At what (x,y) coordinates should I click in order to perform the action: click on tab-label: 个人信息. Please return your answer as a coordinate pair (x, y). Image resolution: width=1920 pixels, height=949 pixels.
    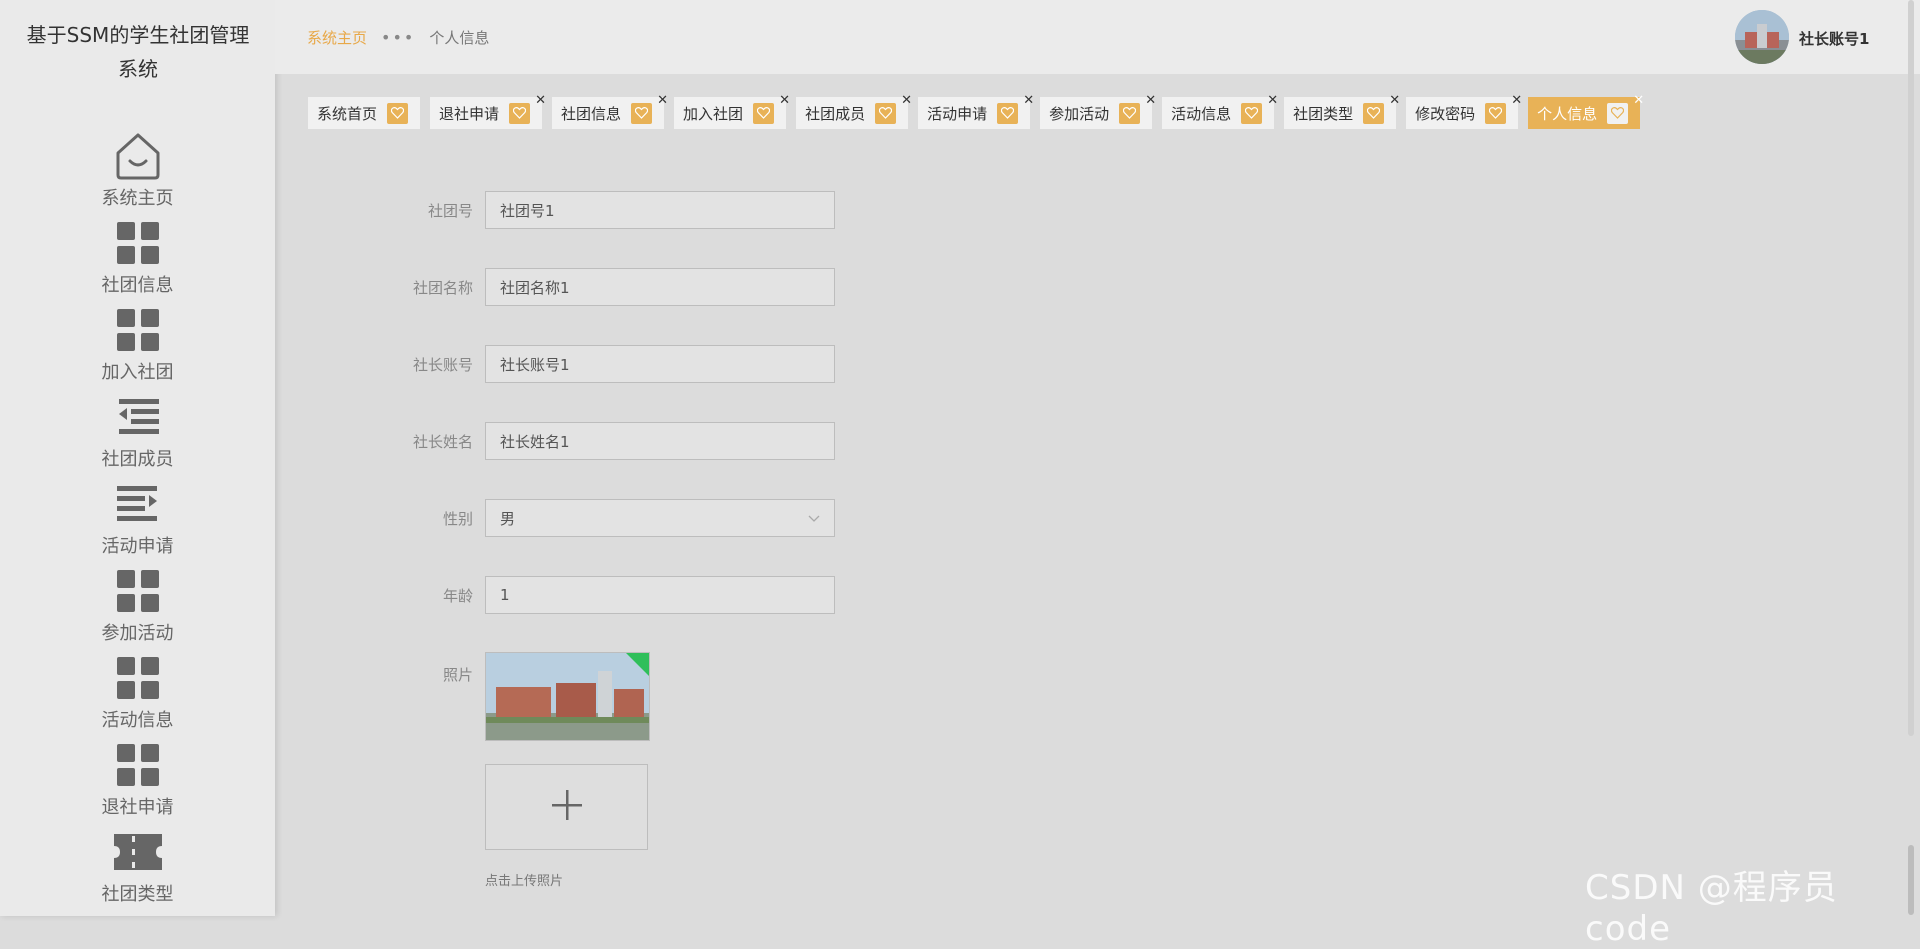
    Looking at the image, I should click on (1567, 113).